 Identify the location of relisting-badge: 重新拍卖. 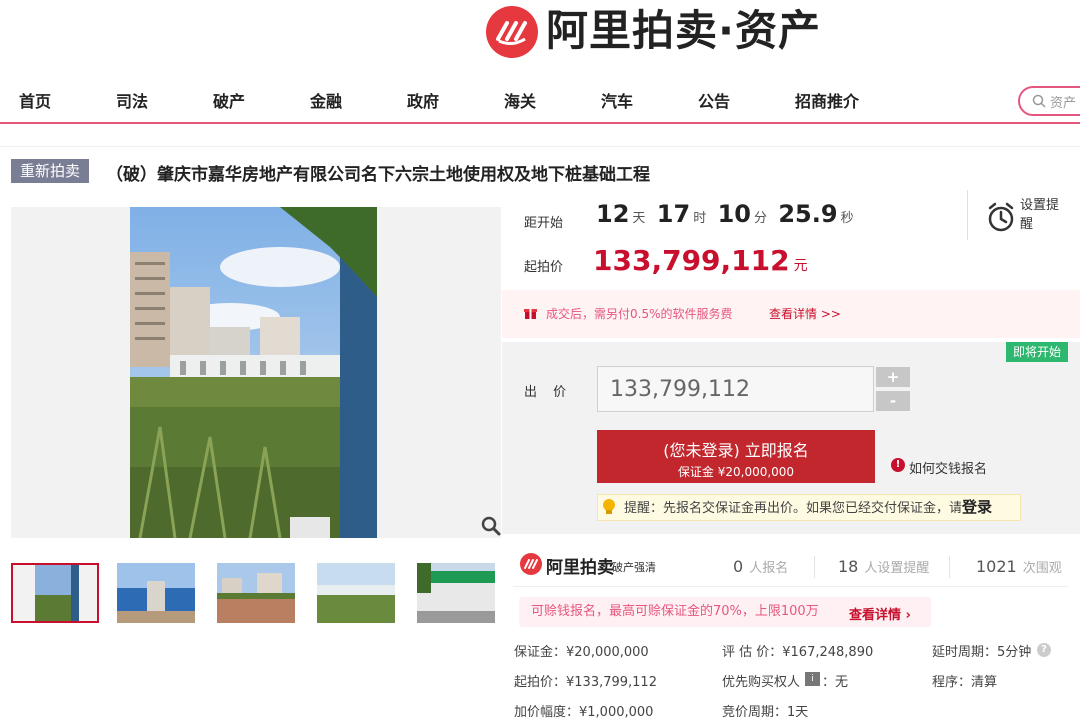
(50, 171).